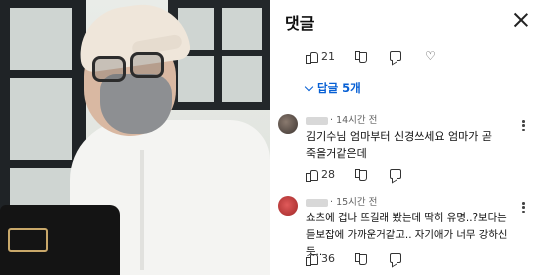 The image size is (540, 275). What do you see at coordinates (328, 174) in the screenshot?
I see `like-count: 28` at bounding box center [328, 174].